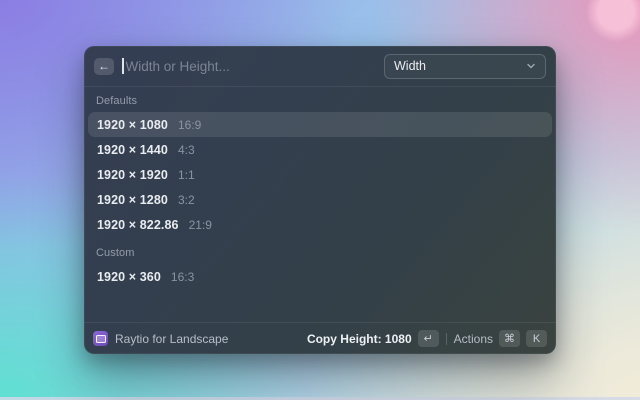 Image resolution: width=640 pixels, height=400 pixels. I want to click on aspect-ratio-label: 4:3, so click(186, 149).